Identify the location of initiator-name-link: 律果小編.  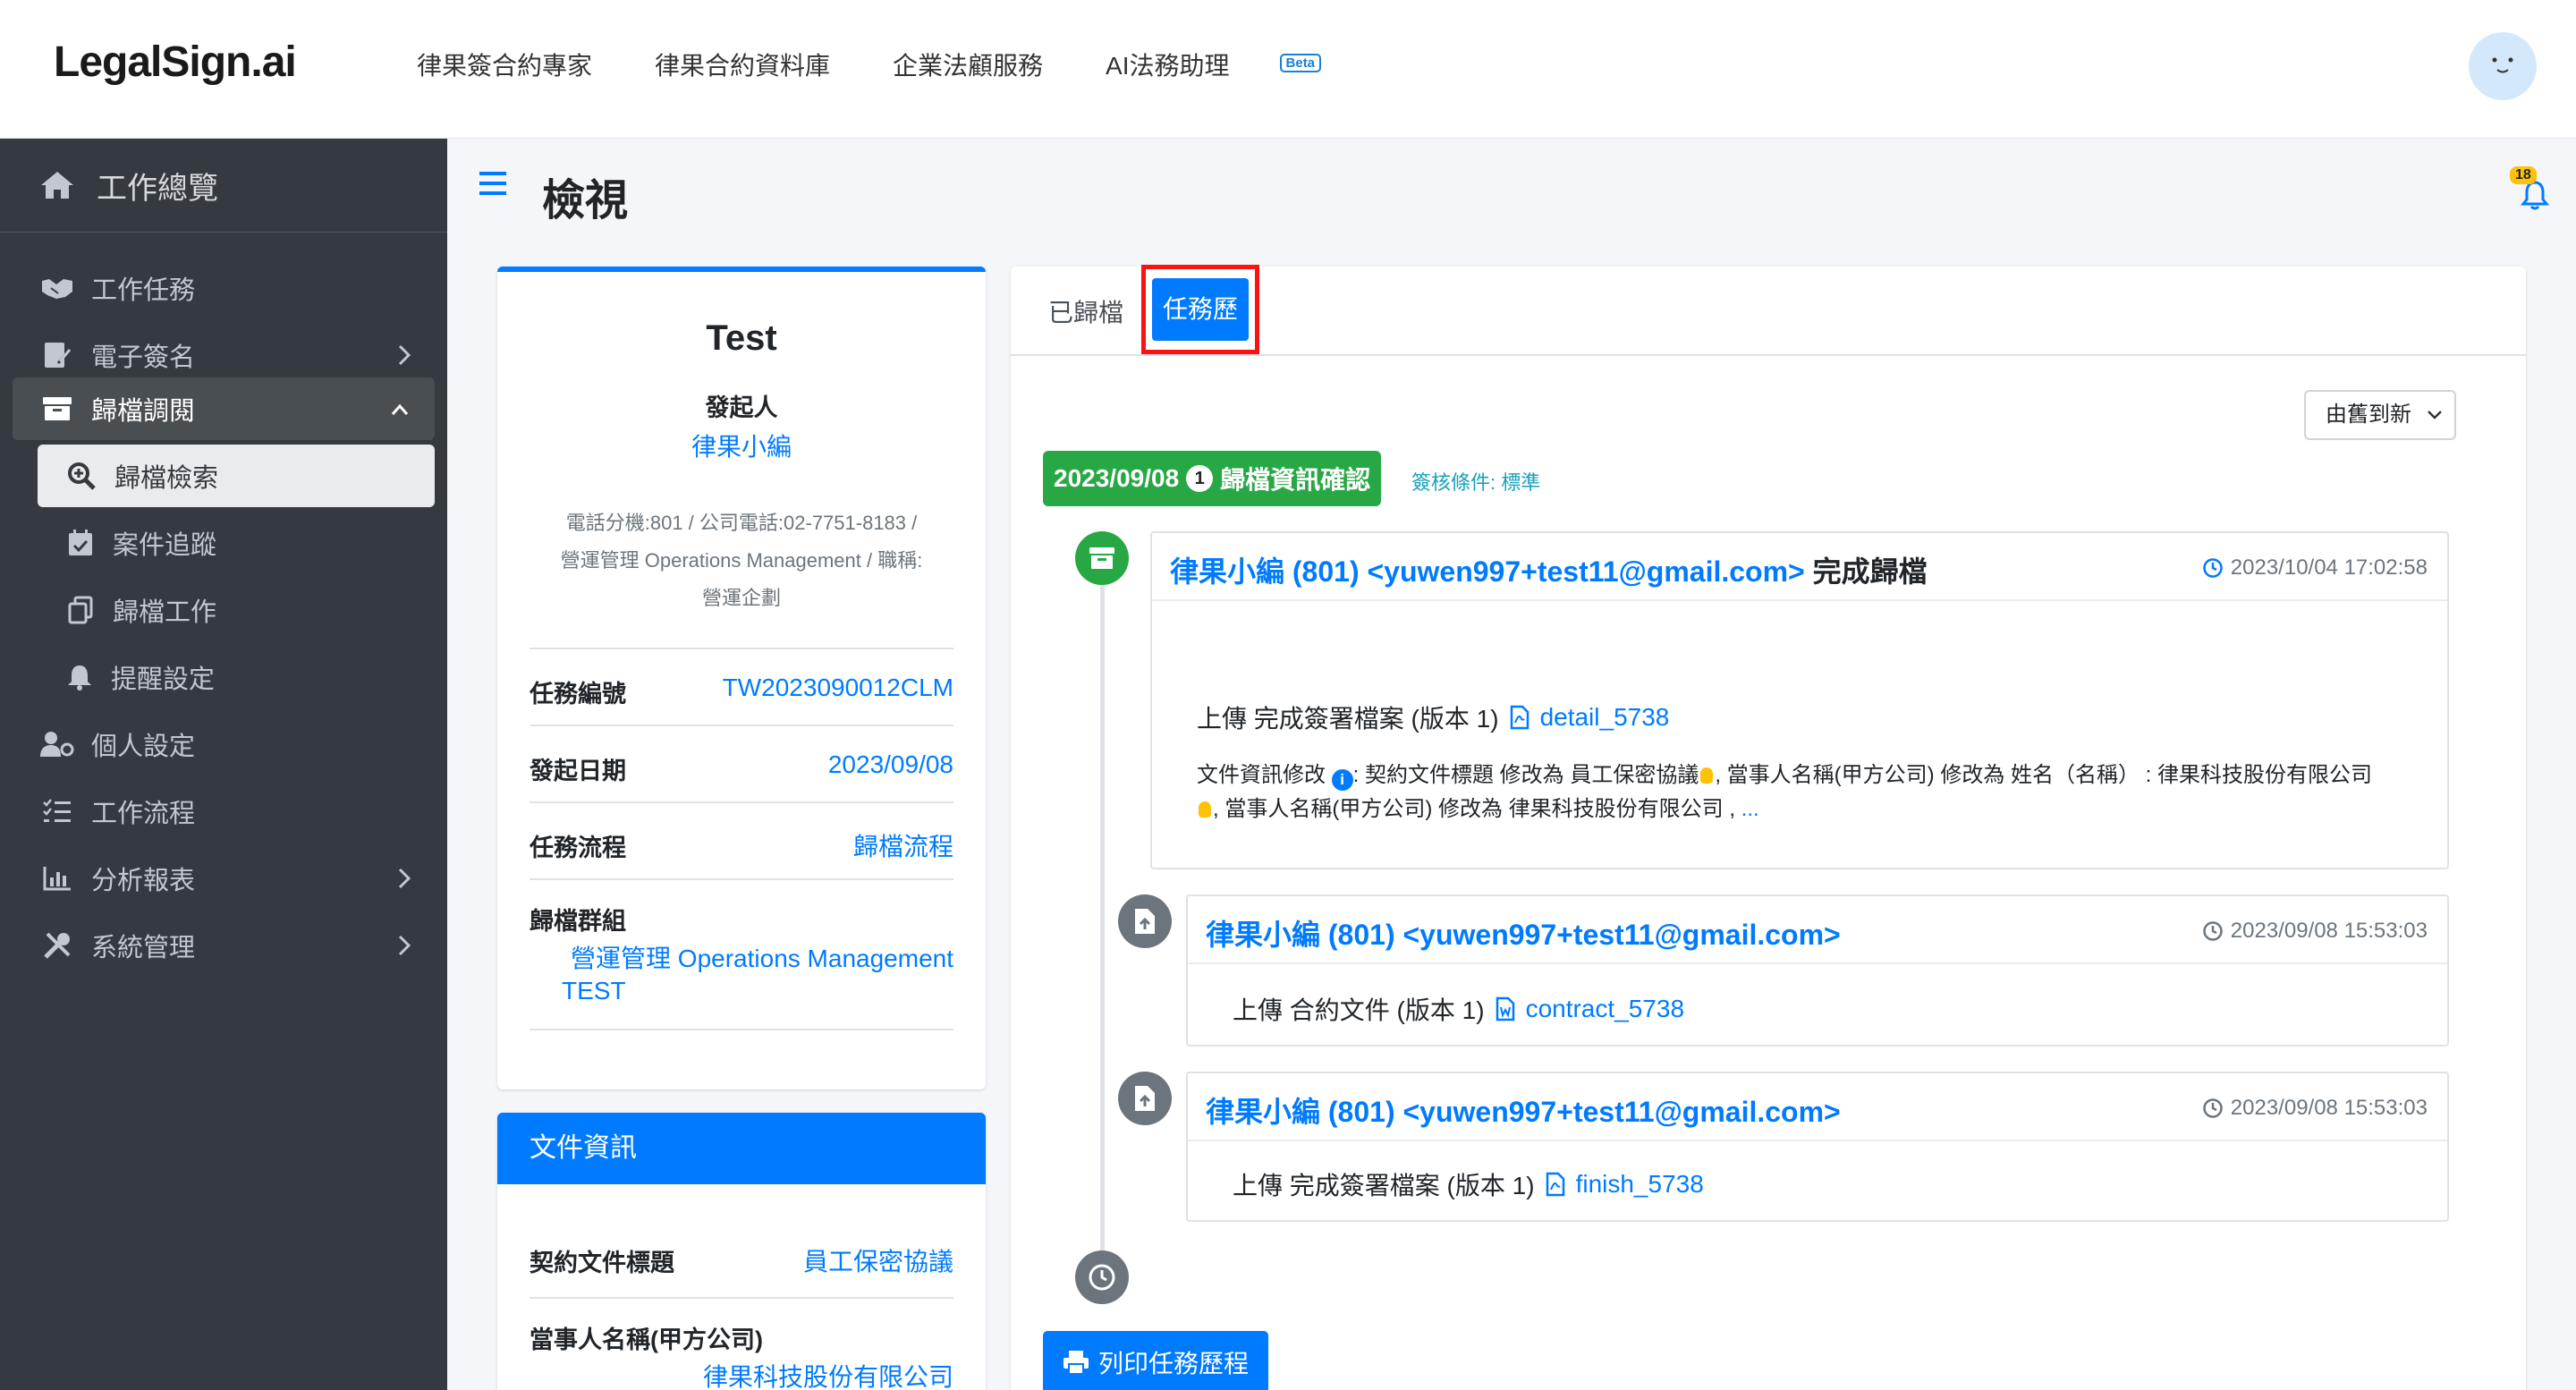
(741, 445).